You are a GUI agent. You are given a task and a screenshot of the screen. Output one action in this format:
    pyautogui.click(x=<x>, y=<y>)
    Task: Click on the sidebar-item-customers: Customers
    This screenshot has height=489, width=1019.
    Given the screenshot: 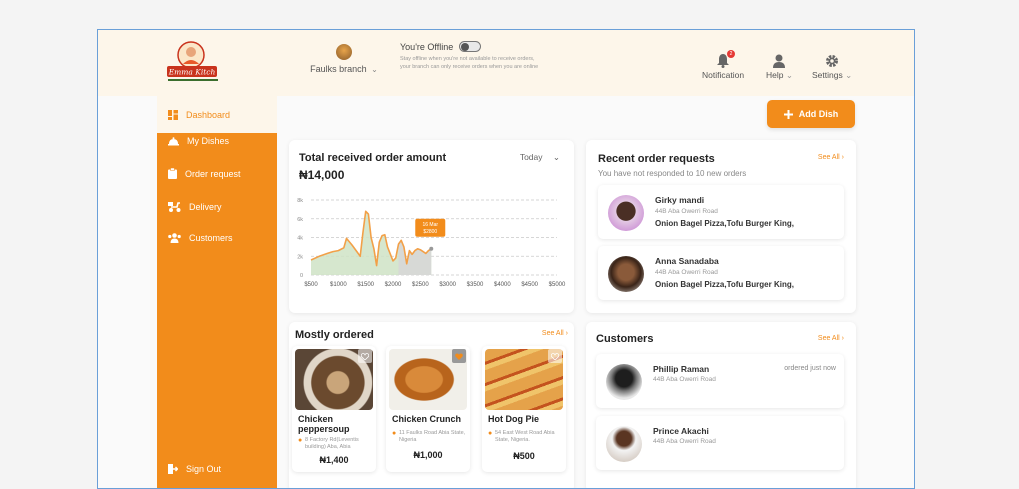 What is the action you would take?
    pyautogui.click(x=200, y=238)
    